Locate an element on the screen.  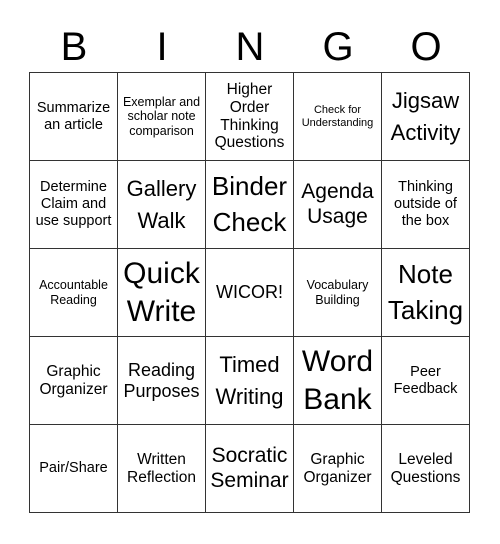
bingo-cell: Agenda Usage is located at coordinates (338, 205).